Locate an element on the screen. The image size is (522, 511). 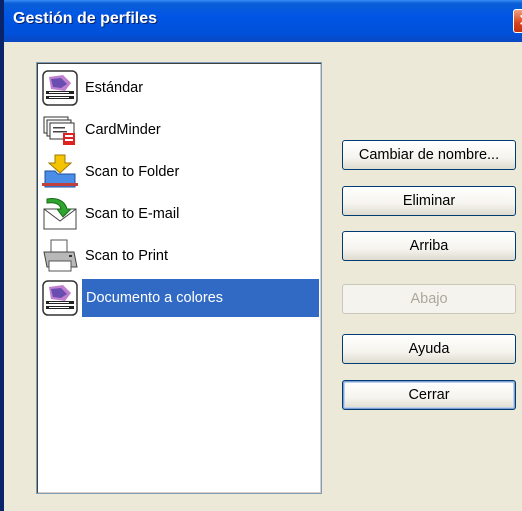
list-item-label: Estándar is located at coordinates (114, 88).